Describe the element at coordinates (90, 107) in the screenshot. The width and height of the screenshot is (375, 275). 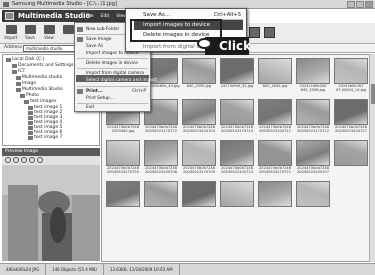
I see `menu-item-exit: Exit` at that location.